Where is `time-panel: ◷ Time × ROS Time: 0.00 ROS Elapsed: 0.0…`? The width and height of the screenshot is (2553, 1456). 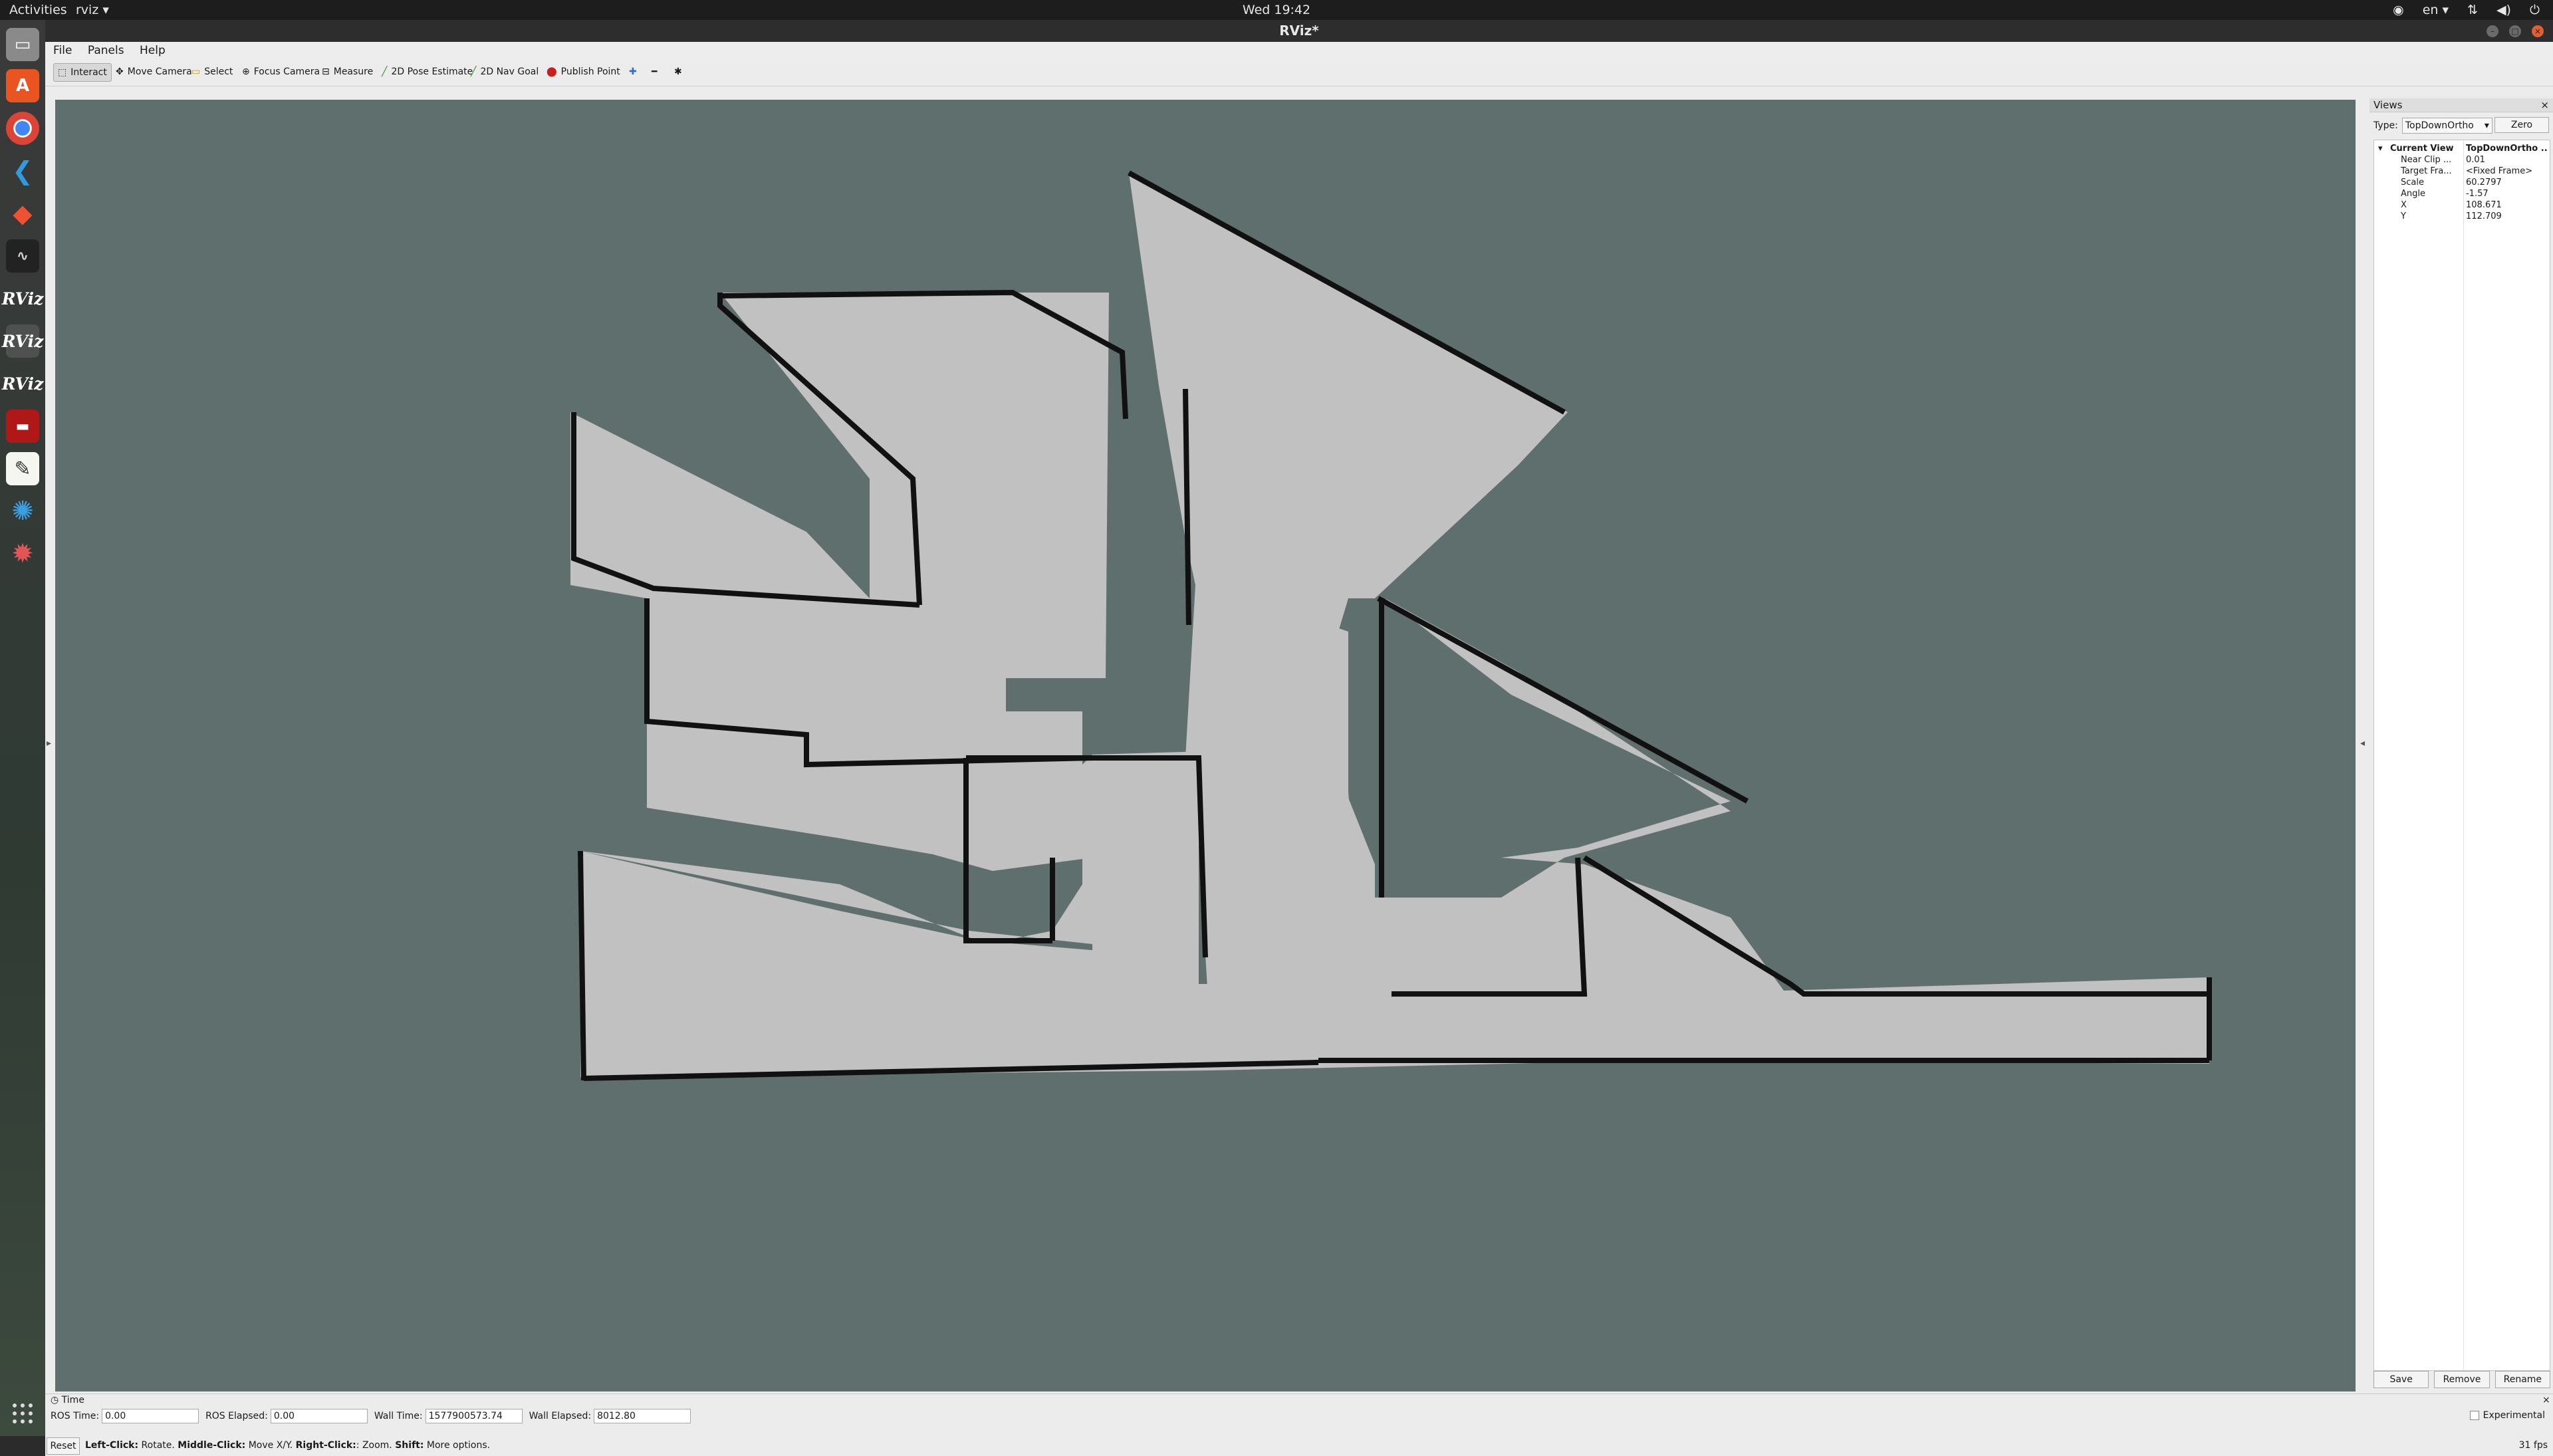 time-panel: ◷ Time × ROS Time: 0.00 ROS Elapsed: 0.0… is located at coordinates (1299, 1416).